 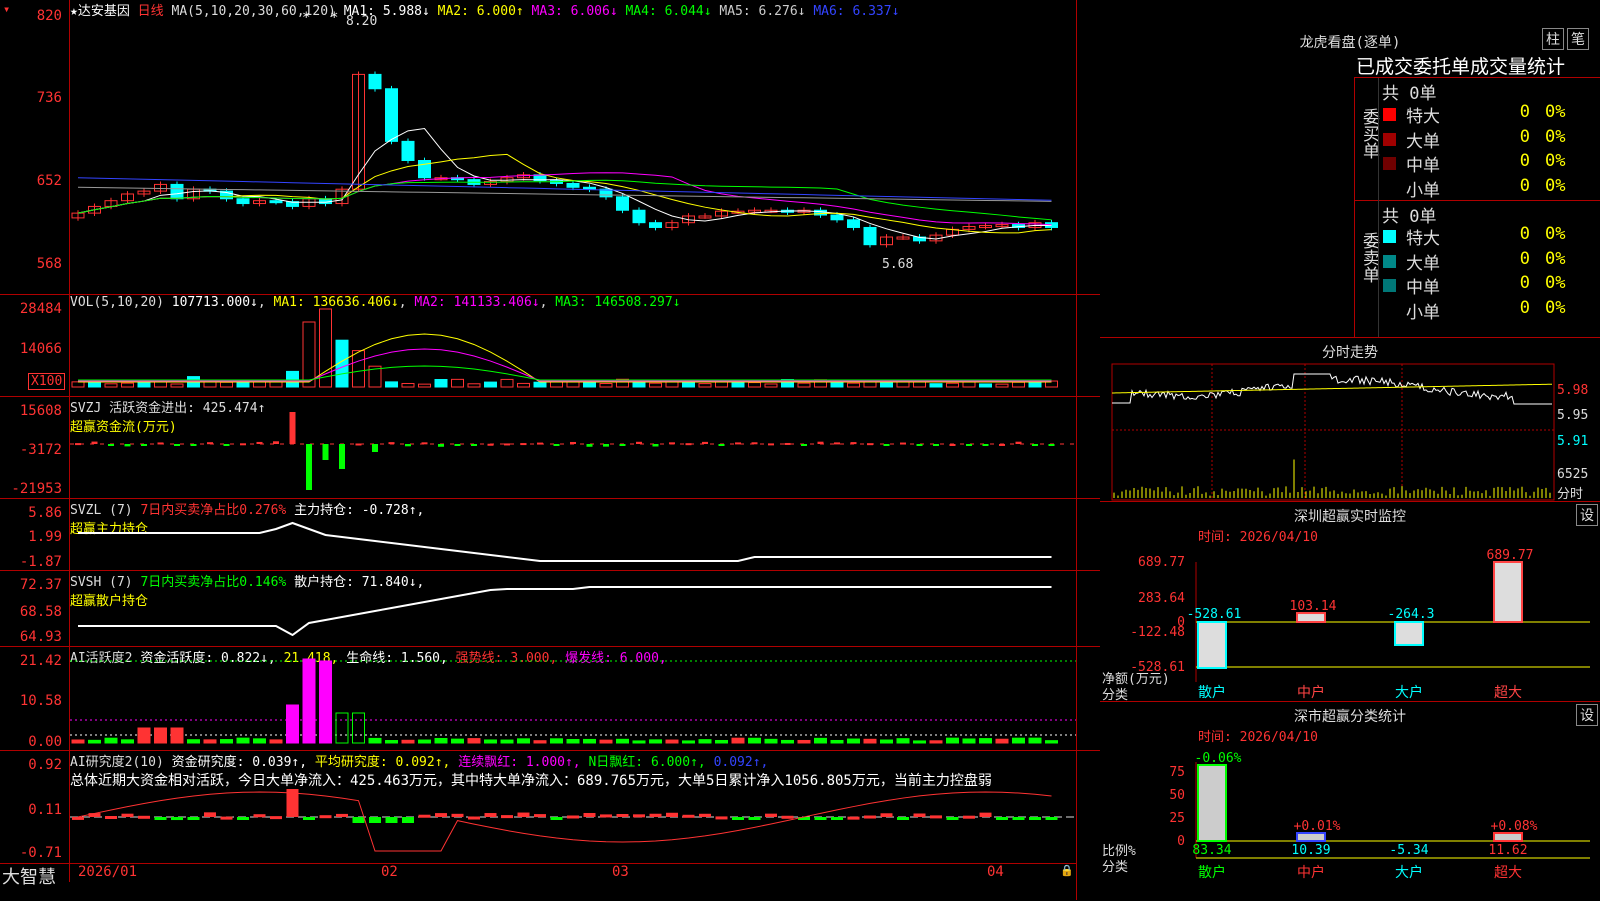 I want to click on ma-line, so click(x=564, y=200).